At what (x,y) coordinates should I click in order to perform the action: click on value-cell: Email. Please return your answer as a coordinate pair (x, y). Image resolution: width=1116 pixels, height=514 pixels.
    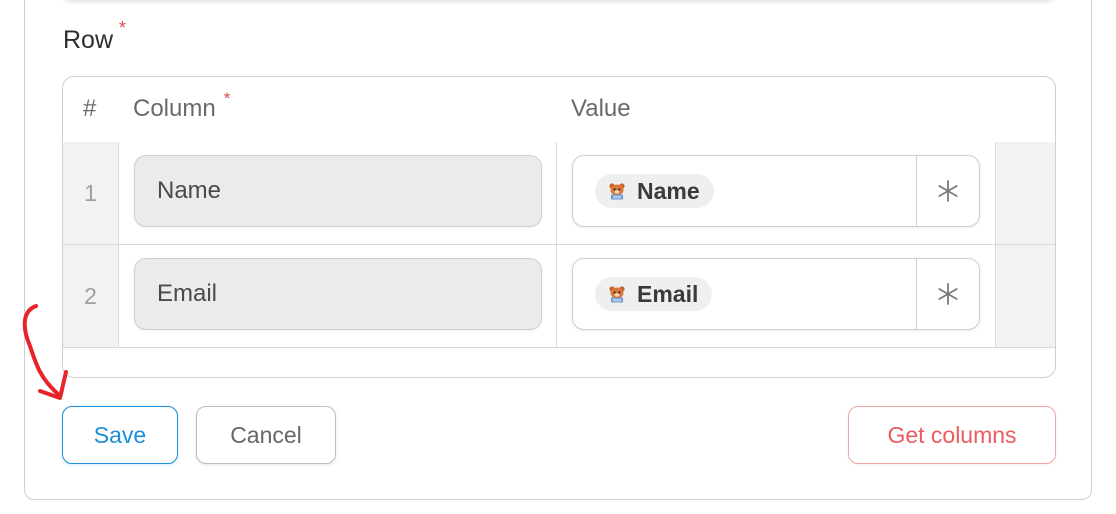
    Looking at the image, I should click on (776, 296).